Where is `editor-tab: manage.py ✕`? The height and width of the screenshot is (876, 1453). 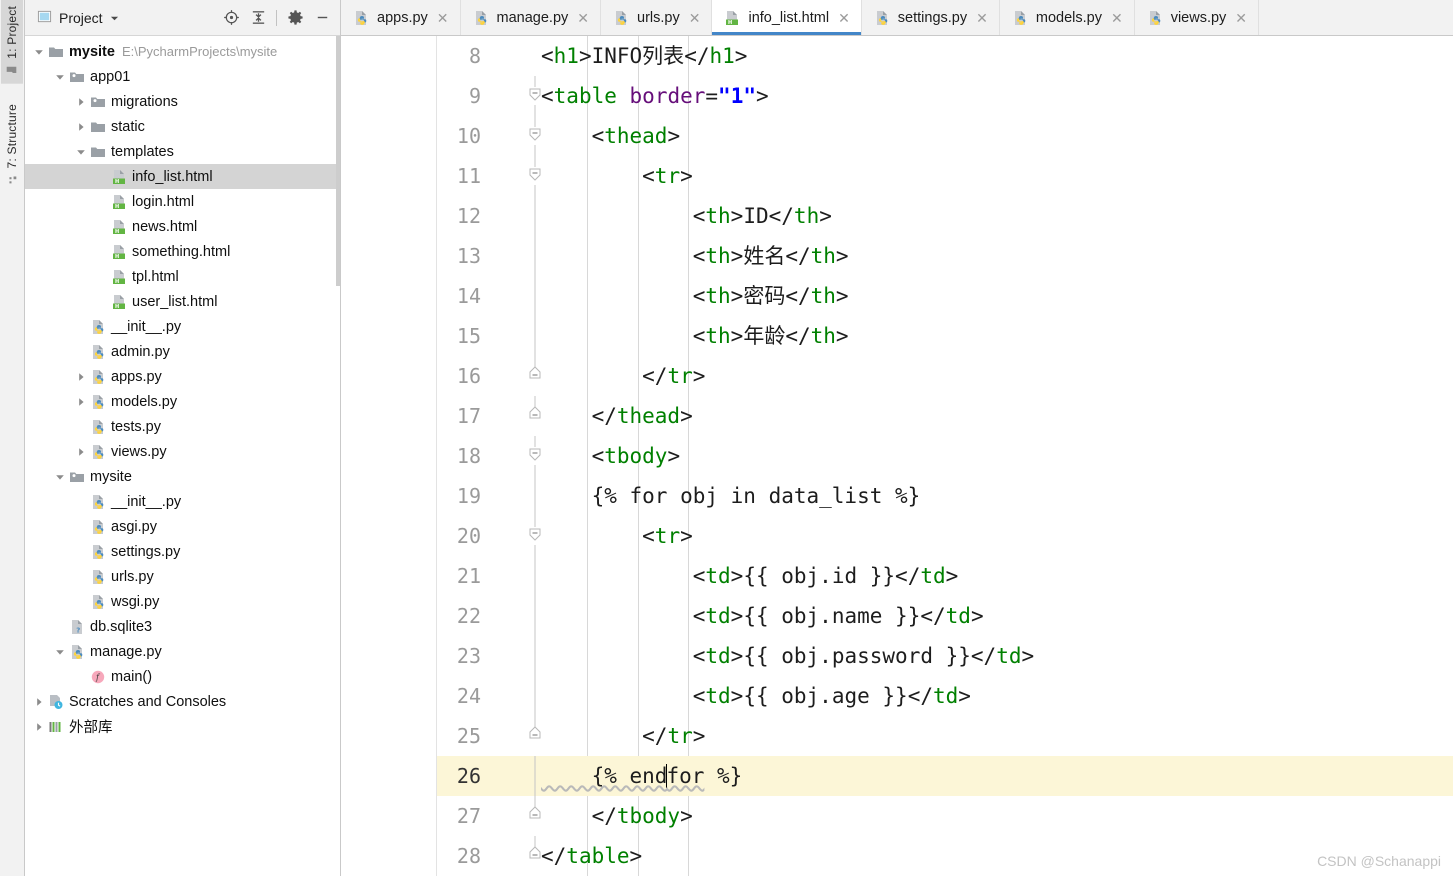 editor-tab: manage.py ✕ is located at coordinates (531, 17).